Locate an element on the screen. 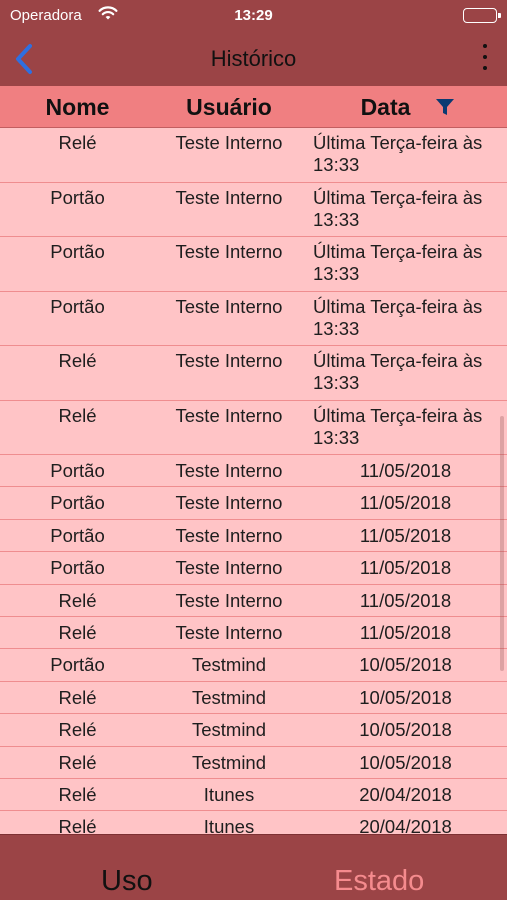 The image size is (507, 900). table-header: Nome Usuário Data is located at coordinates (253, 107).